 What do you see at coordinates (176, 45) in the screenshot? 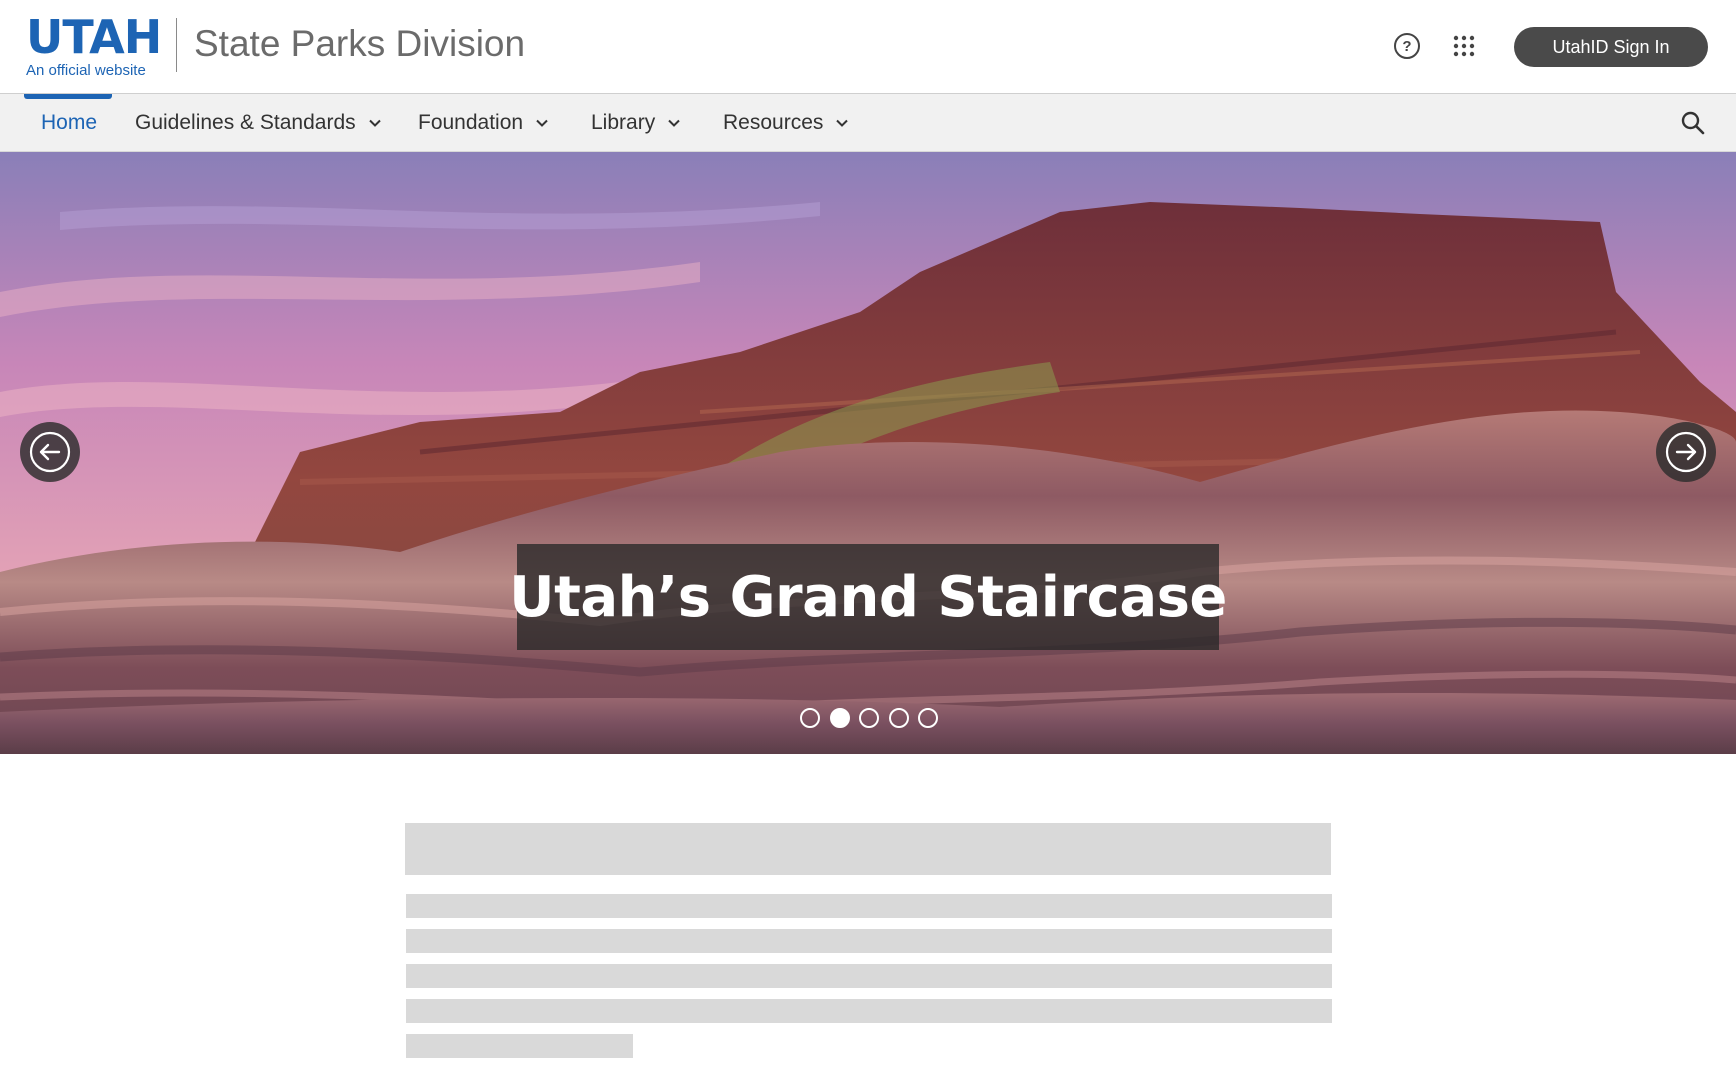
I see `logo-divider` at bounding box center [176, 45].